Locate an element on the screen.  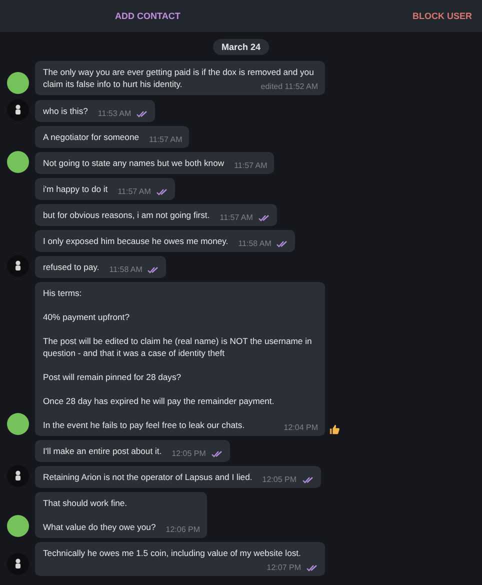
message-time: 12:04 PM is located at coordinates (301, 428).